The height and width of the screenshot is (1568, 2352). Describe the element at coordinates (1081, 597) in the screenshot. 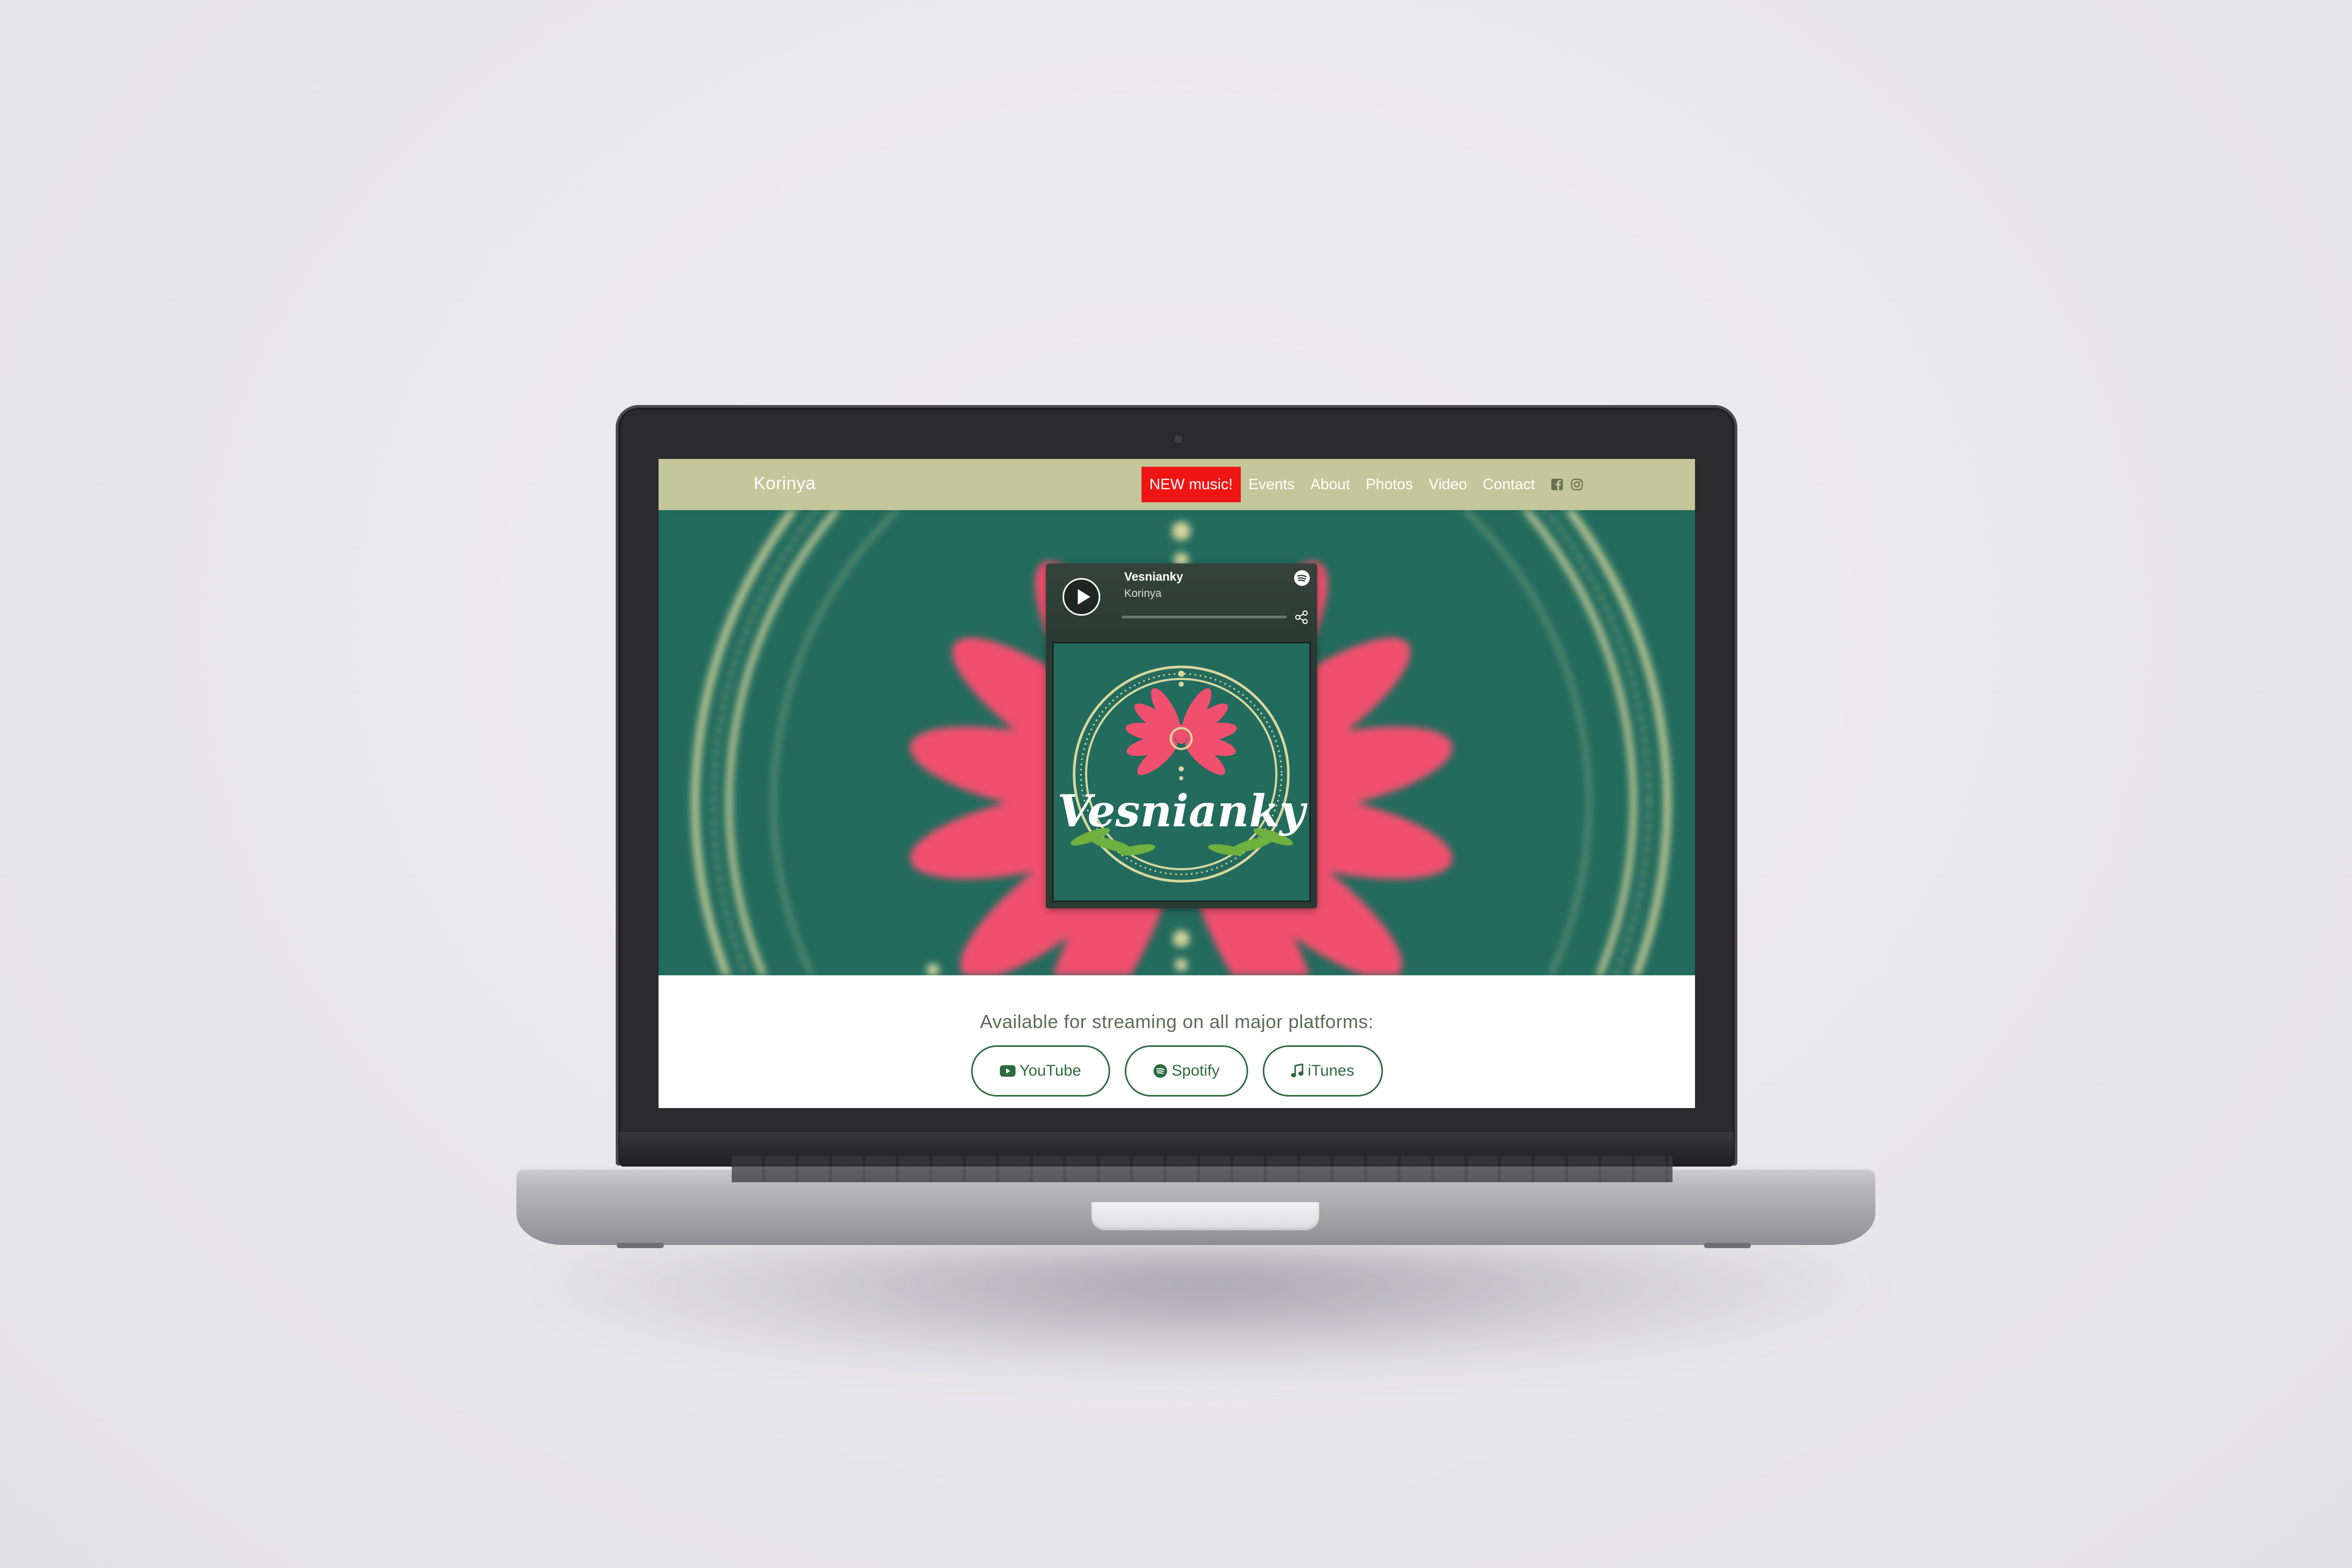

I see `play-icon` at that location.